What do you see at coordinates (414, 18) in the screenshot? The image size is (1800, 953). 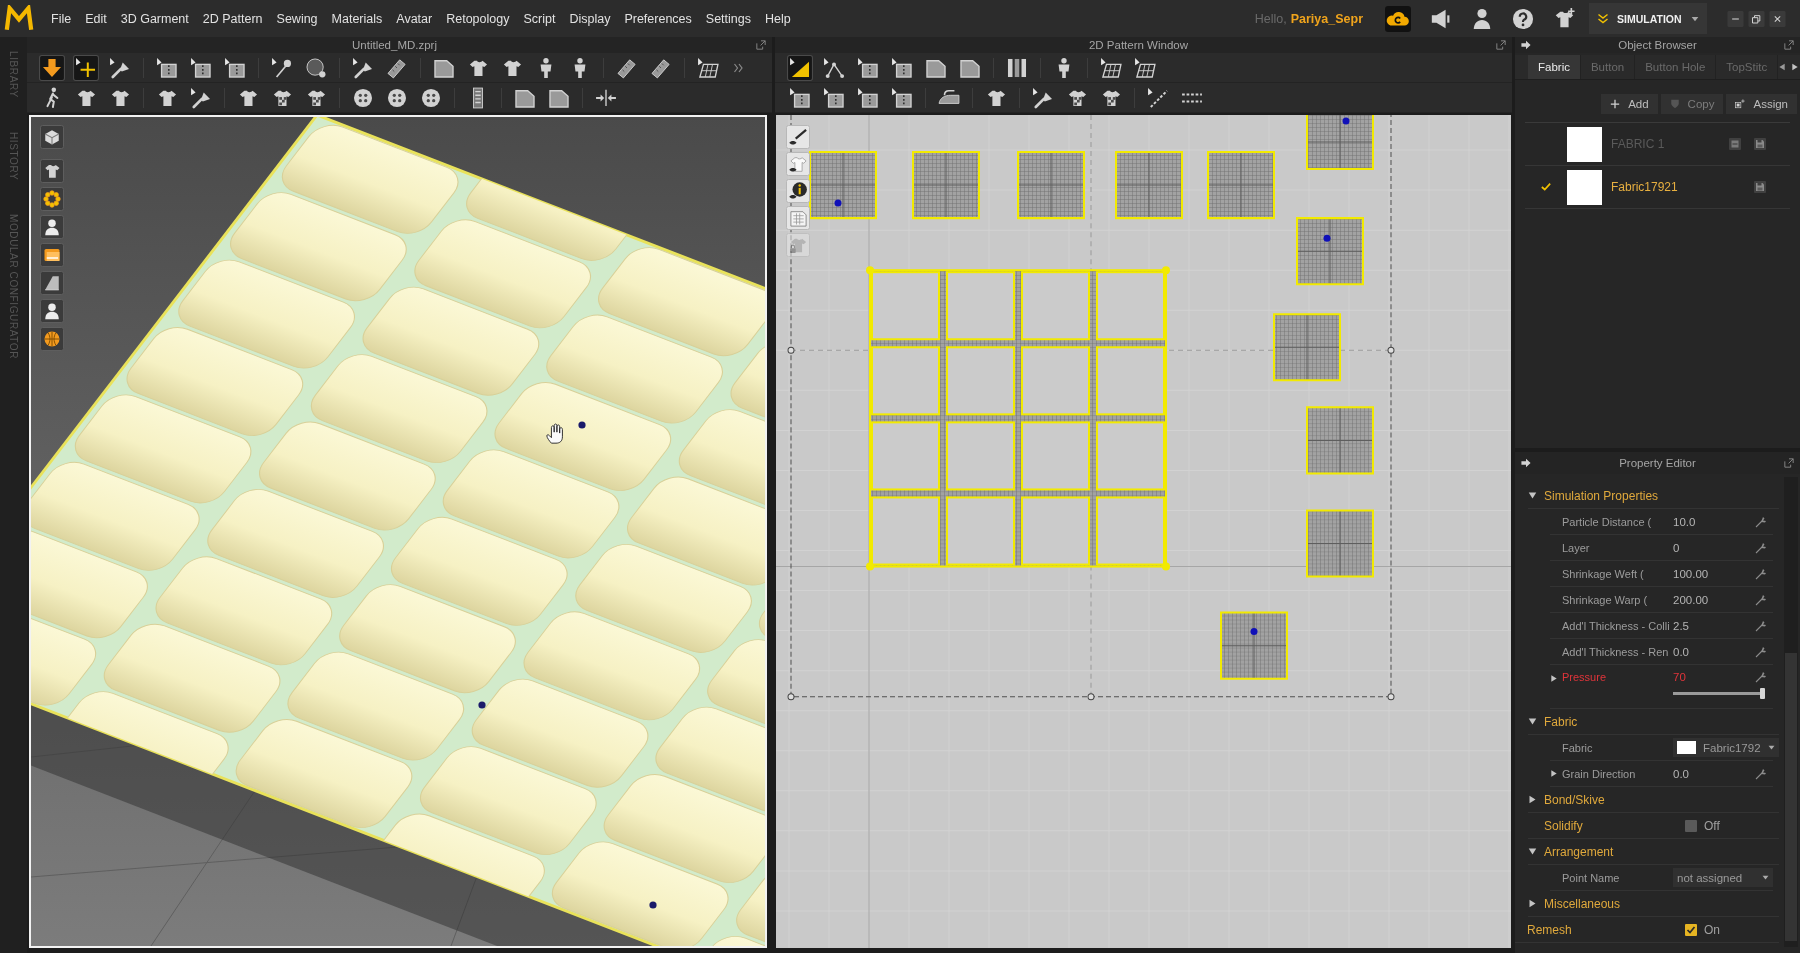 I see `menu-item: Avatar` at bounding box center [414, 18].